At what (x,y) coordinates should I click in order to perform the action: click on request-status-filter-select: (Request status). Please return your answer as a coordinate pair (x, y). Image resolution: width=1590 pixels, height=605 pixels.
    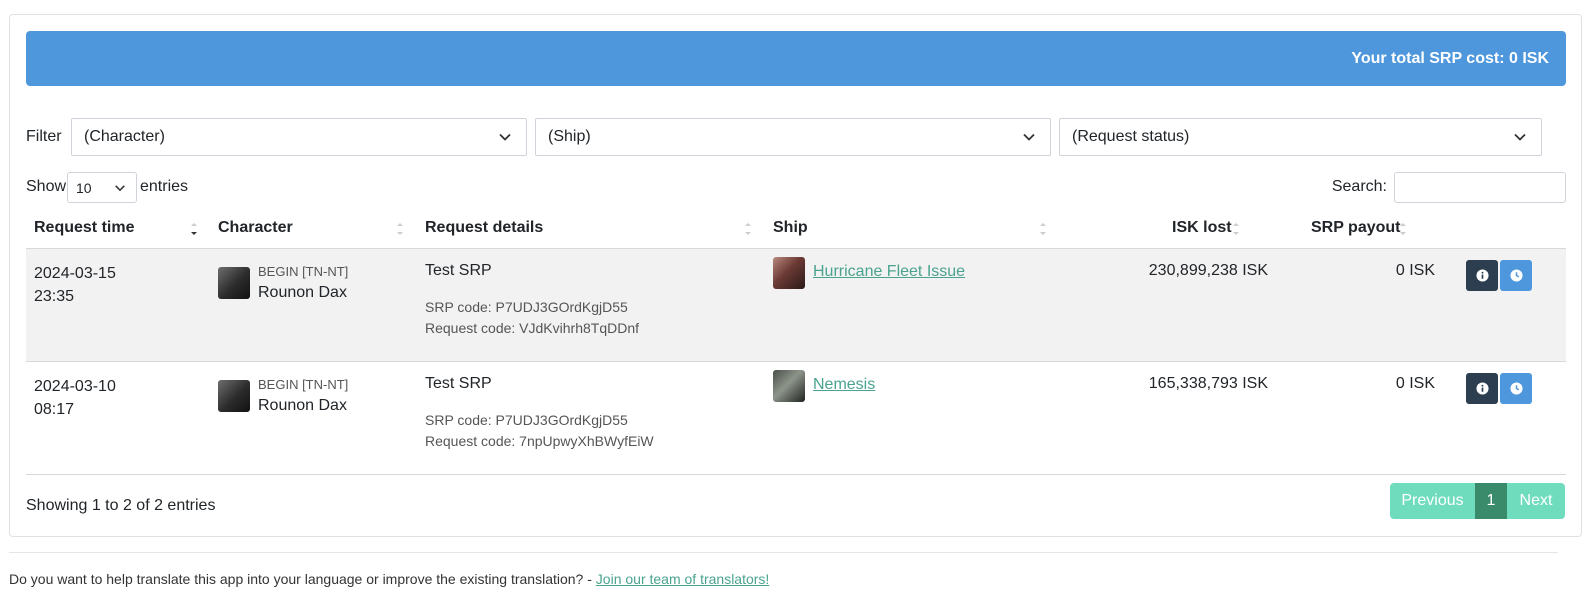
    Looking at the image, I should click on (1300, 137).